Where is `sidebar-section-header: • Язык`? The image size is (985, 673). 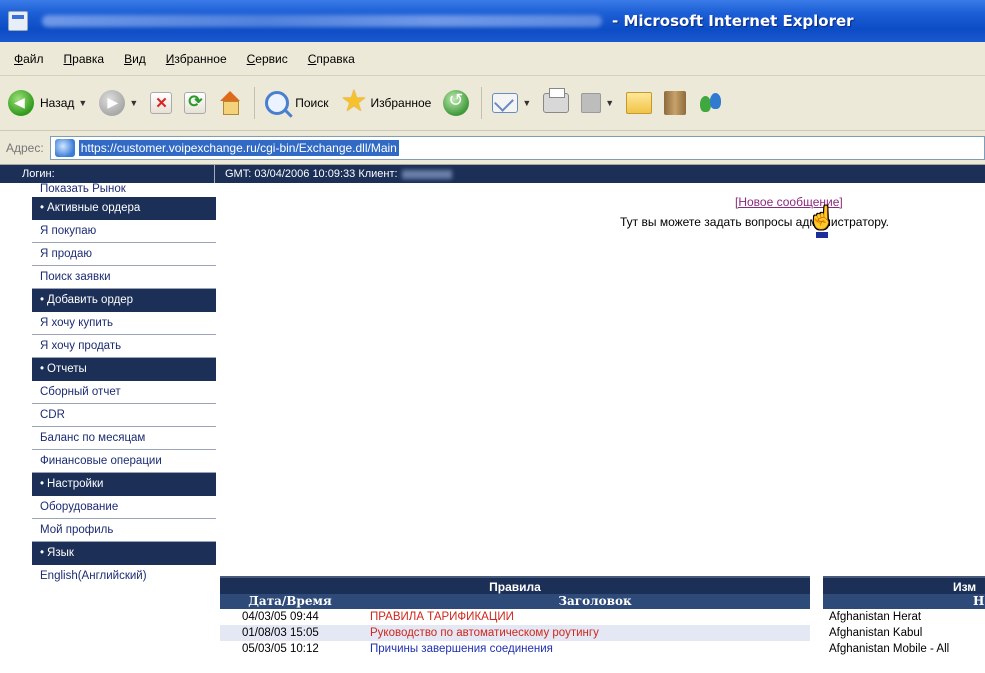
sidebar-section-header: • Язык is located at coordinates (124, 553).